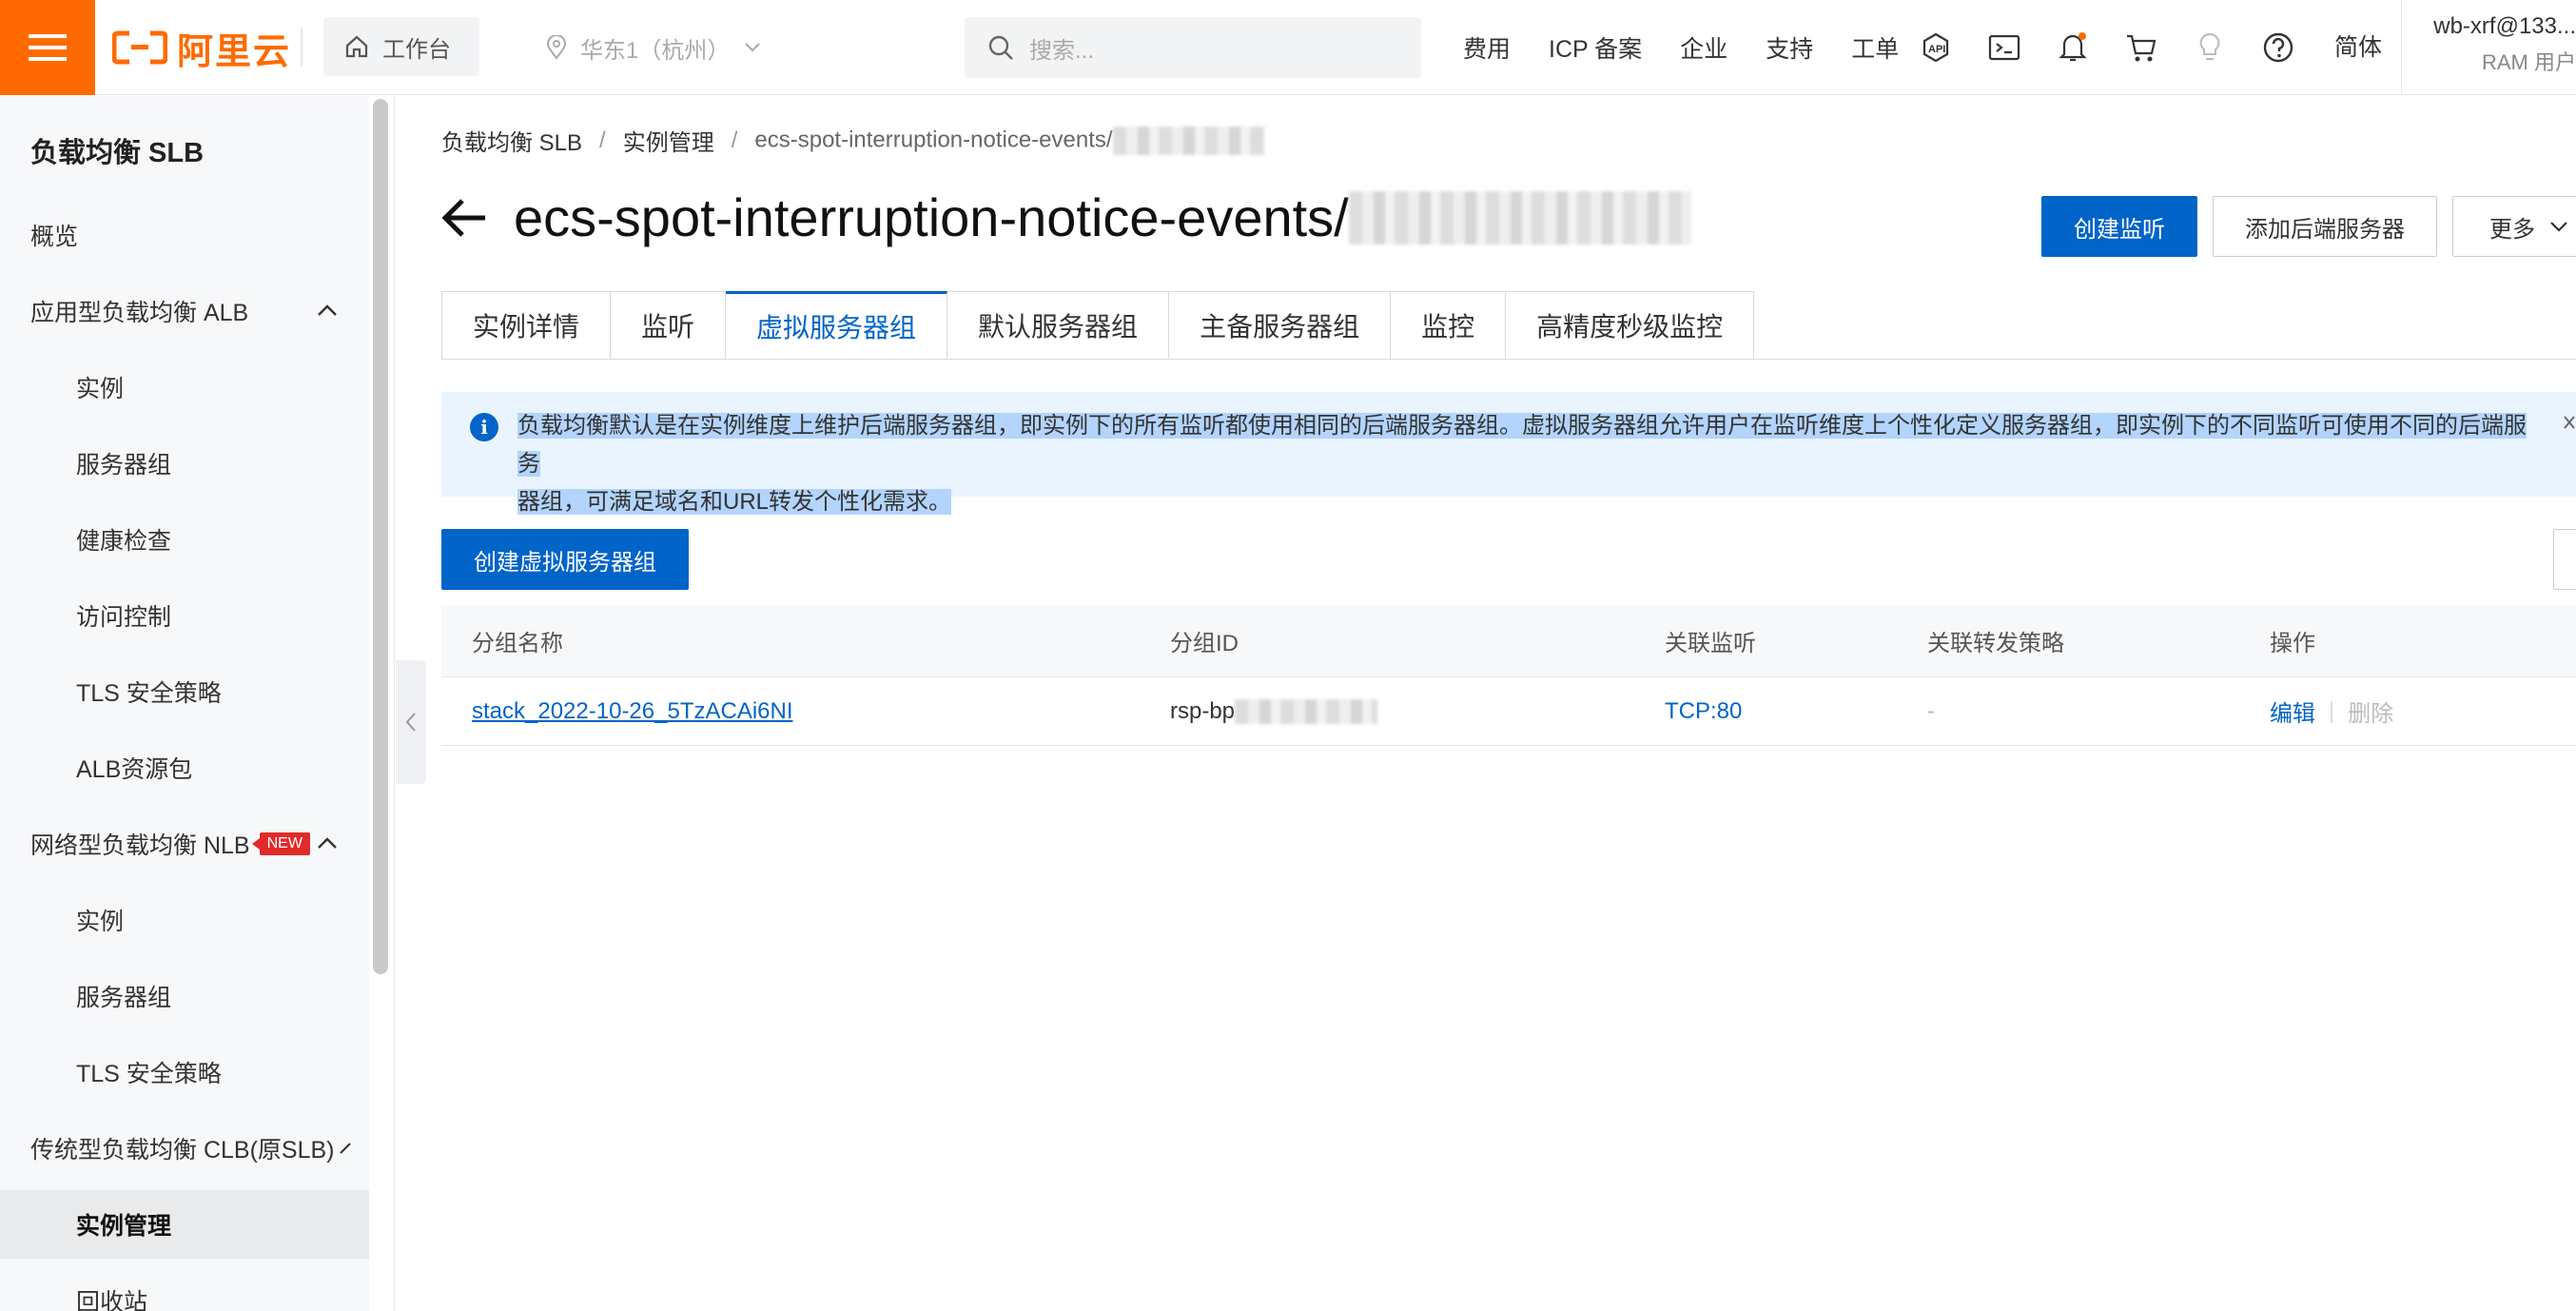  Describe the element at coordinates (185, 387) in the screenshot. I see `sidebar-item-alb-instances: 实例` at that location.